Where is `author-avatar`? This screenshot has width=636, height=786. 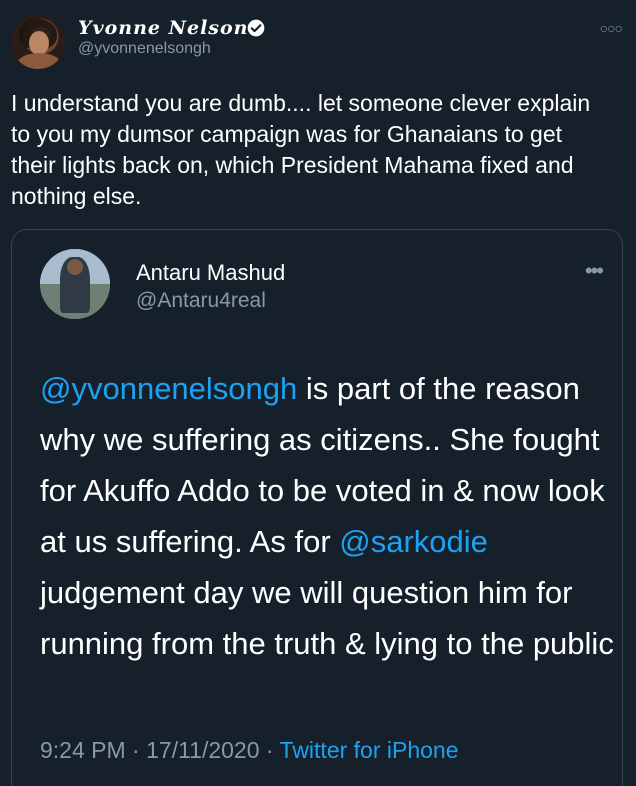
author-avatar is located at coordinates (38, 42).